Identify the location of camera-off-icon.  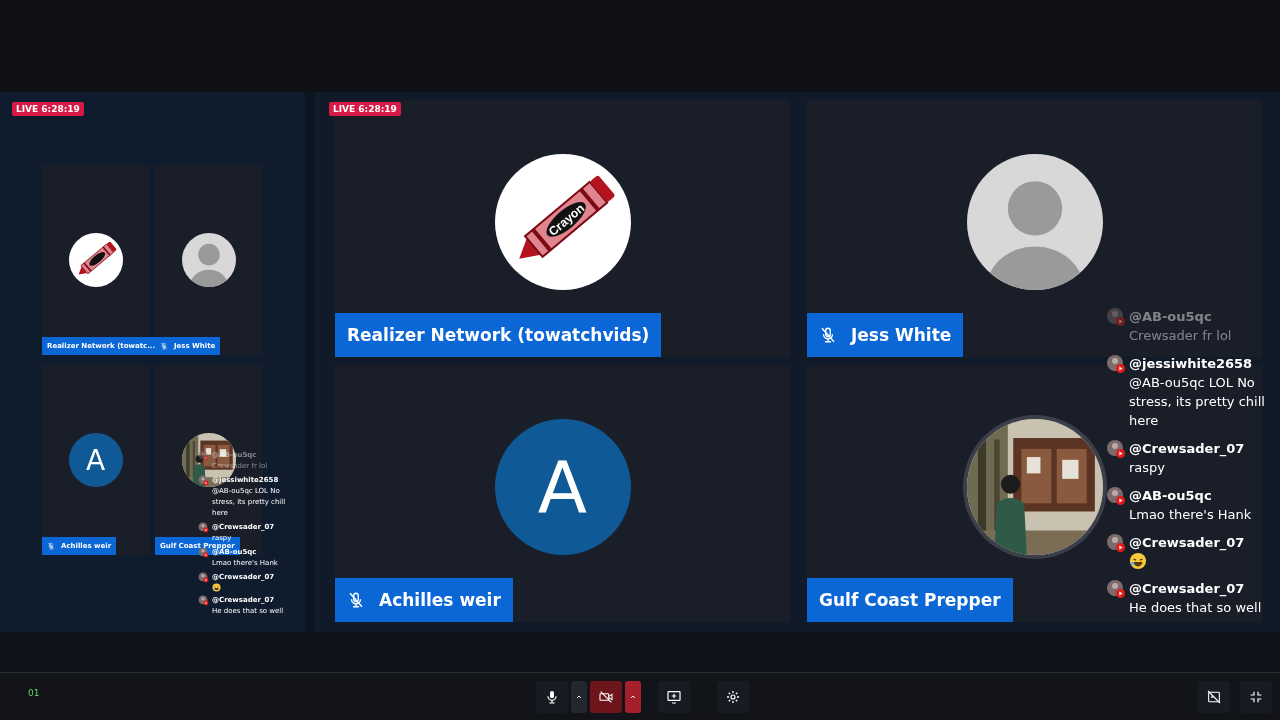
(606, 697).